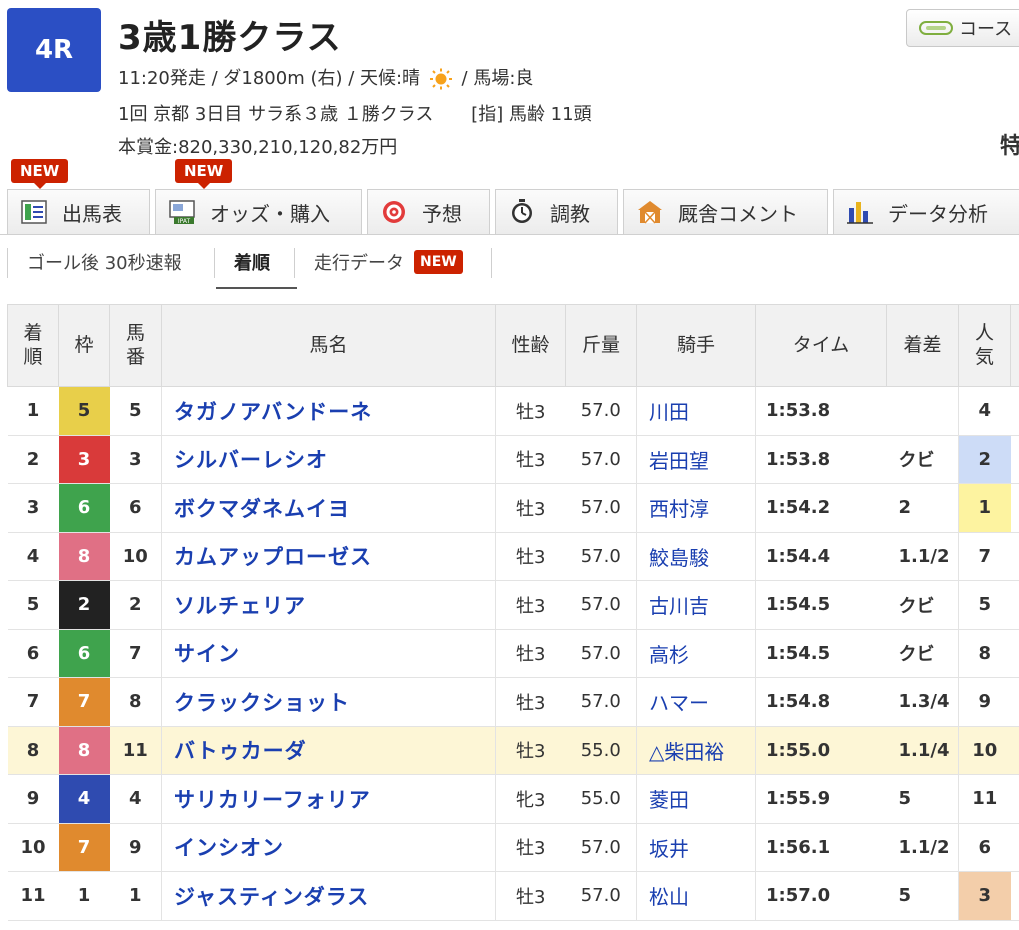 The image size is (1019, 930). I want to click on popularity-cell: 2, so click(984, 459).